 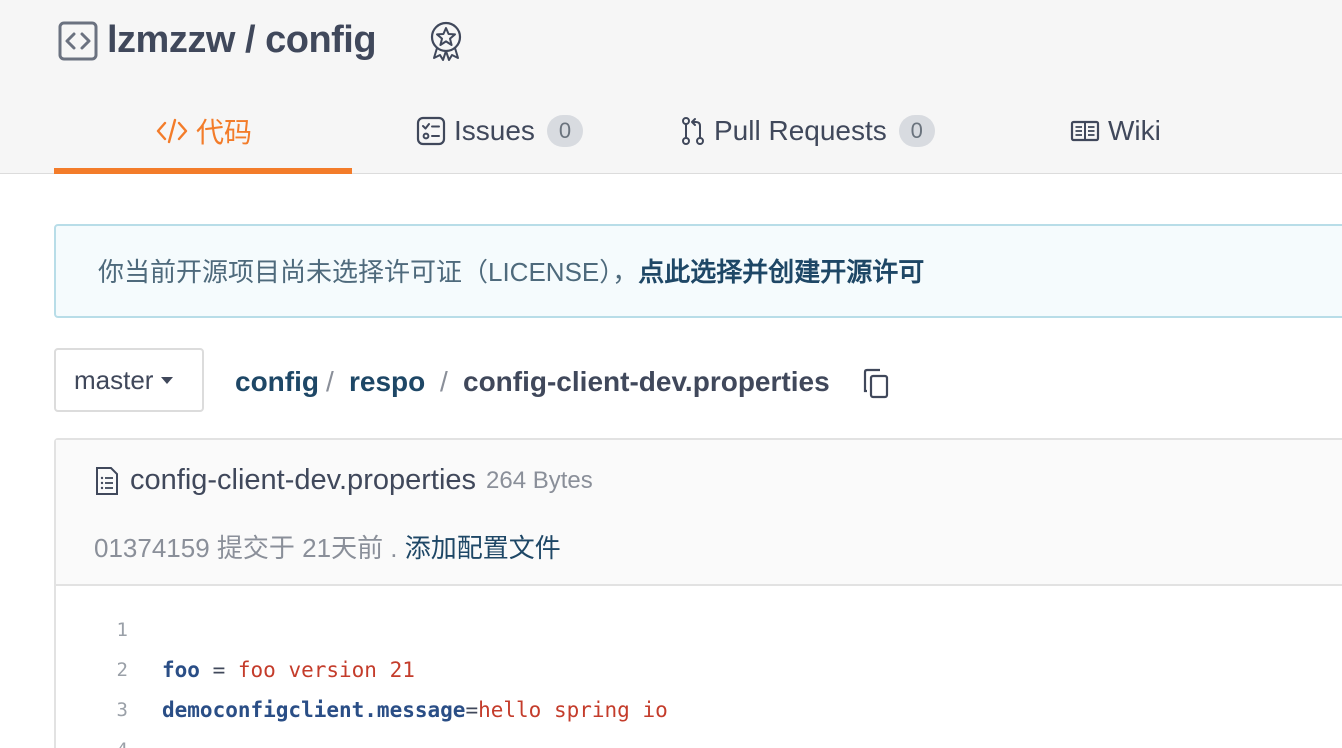 I want to click on file-icon, so click(x=107, y=480).